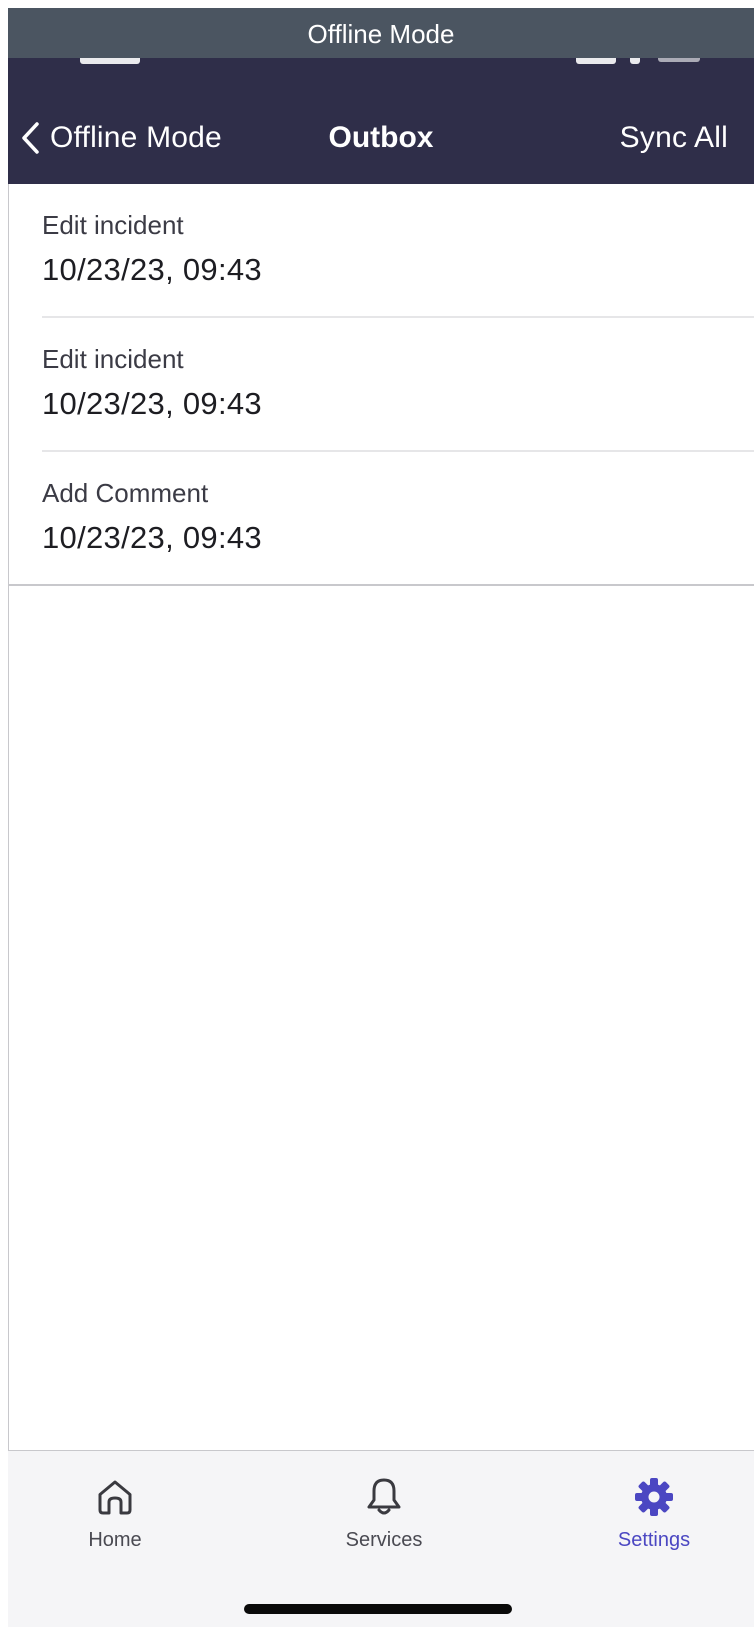 Image resolution: width=754 pixels, height=1627 pixels. Describe the element at coordinates (30, 138) in the screenshot. I see `chevron-left-icon` at that location.